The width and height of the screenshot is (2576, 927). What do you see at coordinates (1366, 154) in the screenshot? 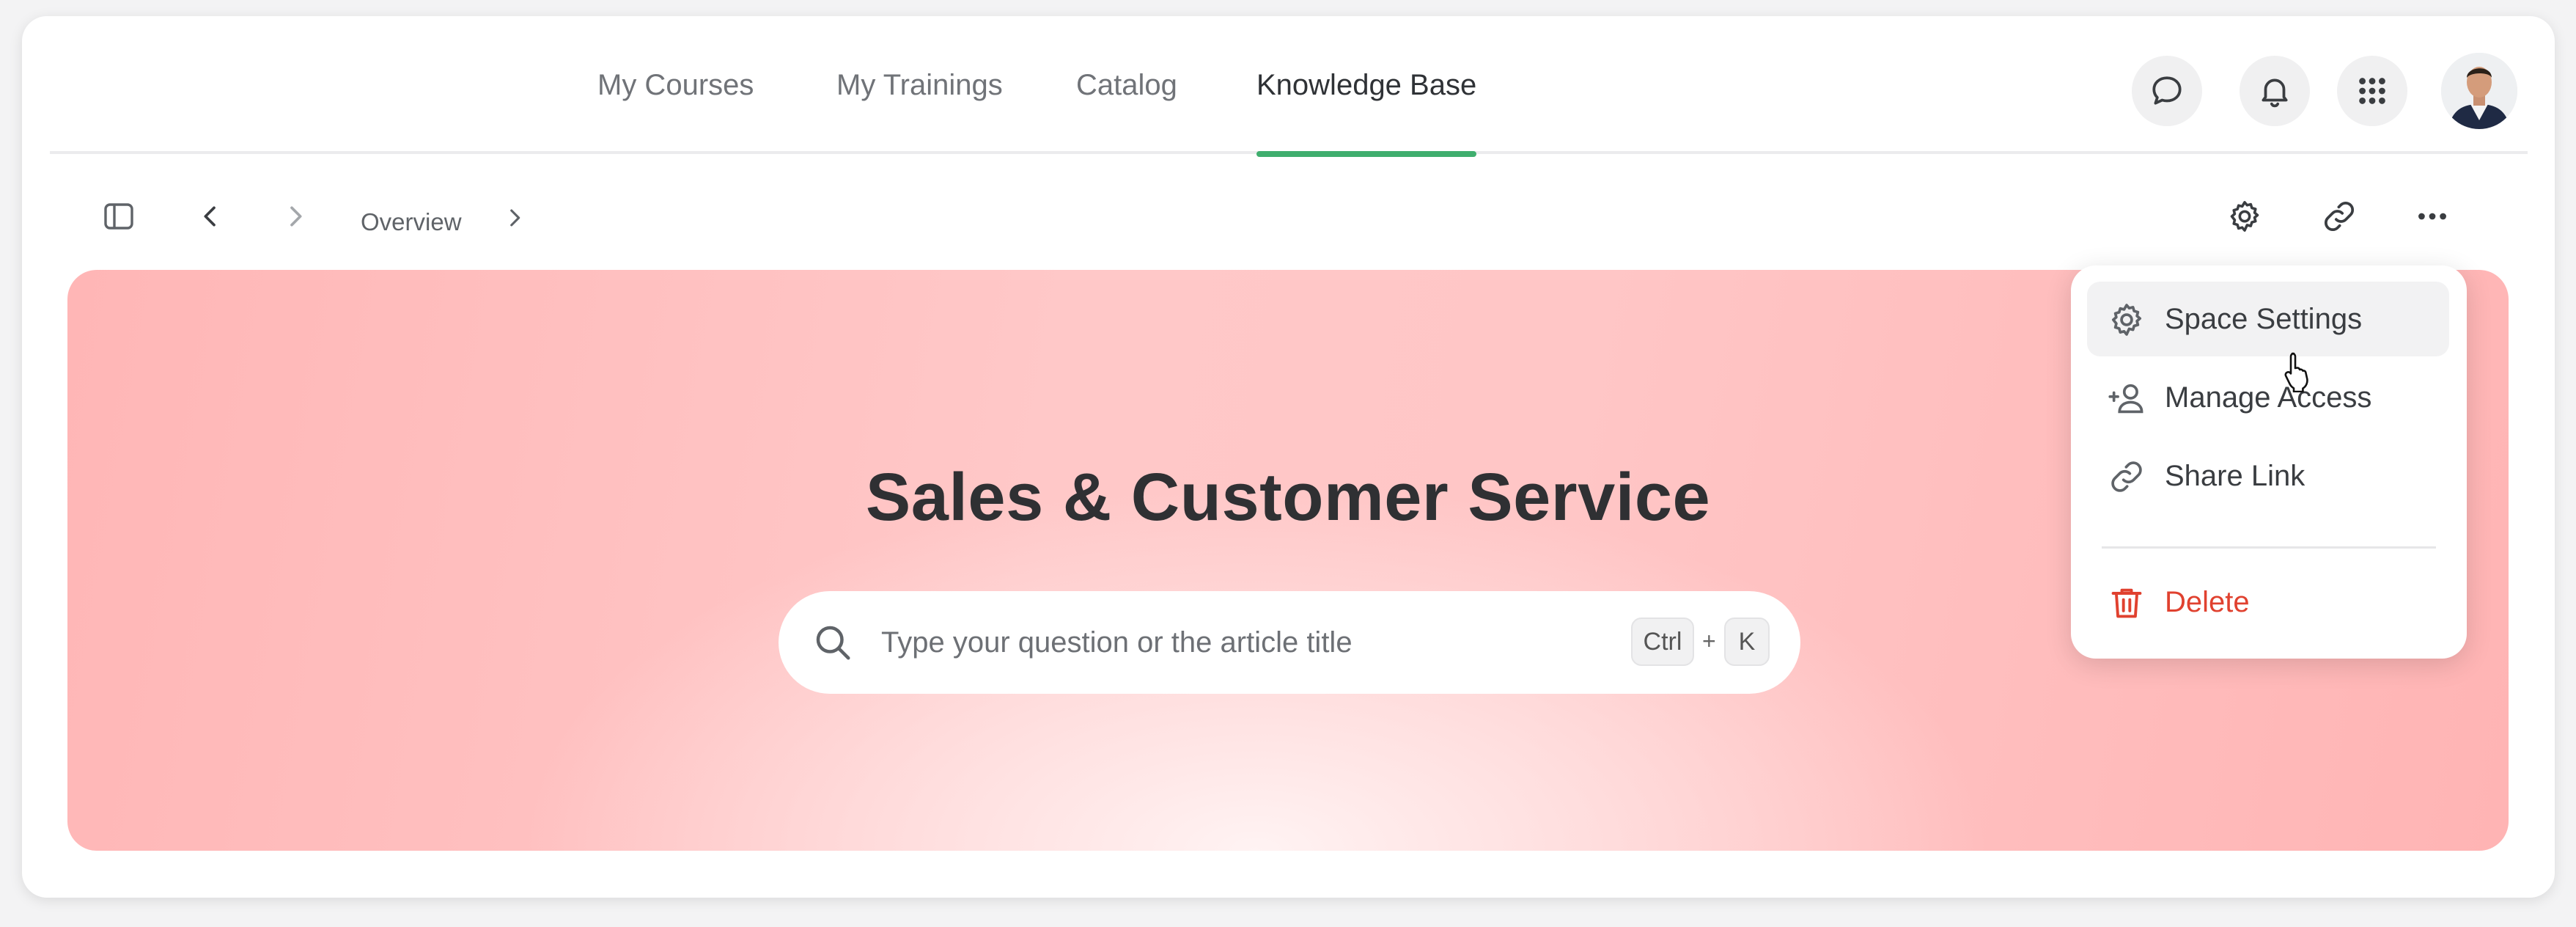
I see `active-tab-indicator` at bounding box center [1366, 154].